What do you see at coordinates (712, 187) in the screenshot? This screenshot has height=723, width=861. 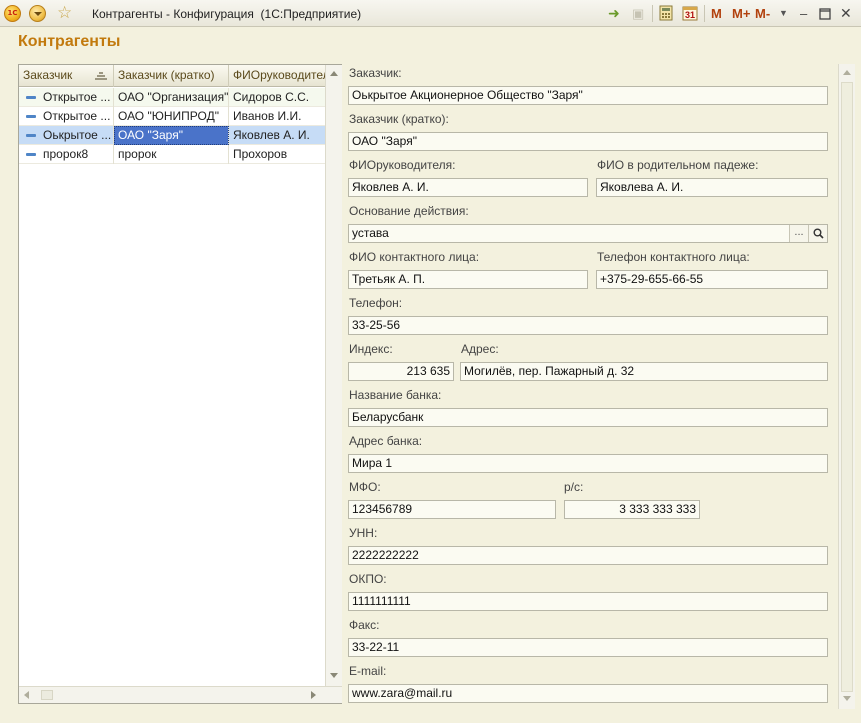 I see `director-genitive-field: Яковлева А. И.` at bounding box center [712, 187].